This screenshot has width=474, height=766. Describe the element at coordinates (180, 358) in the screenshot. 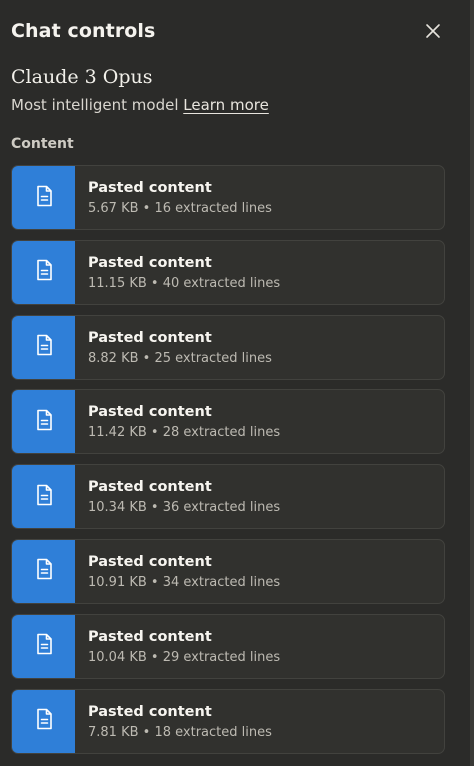

I see `content-item-meta: 8.82 KB • 25 extracted lines` at that location.